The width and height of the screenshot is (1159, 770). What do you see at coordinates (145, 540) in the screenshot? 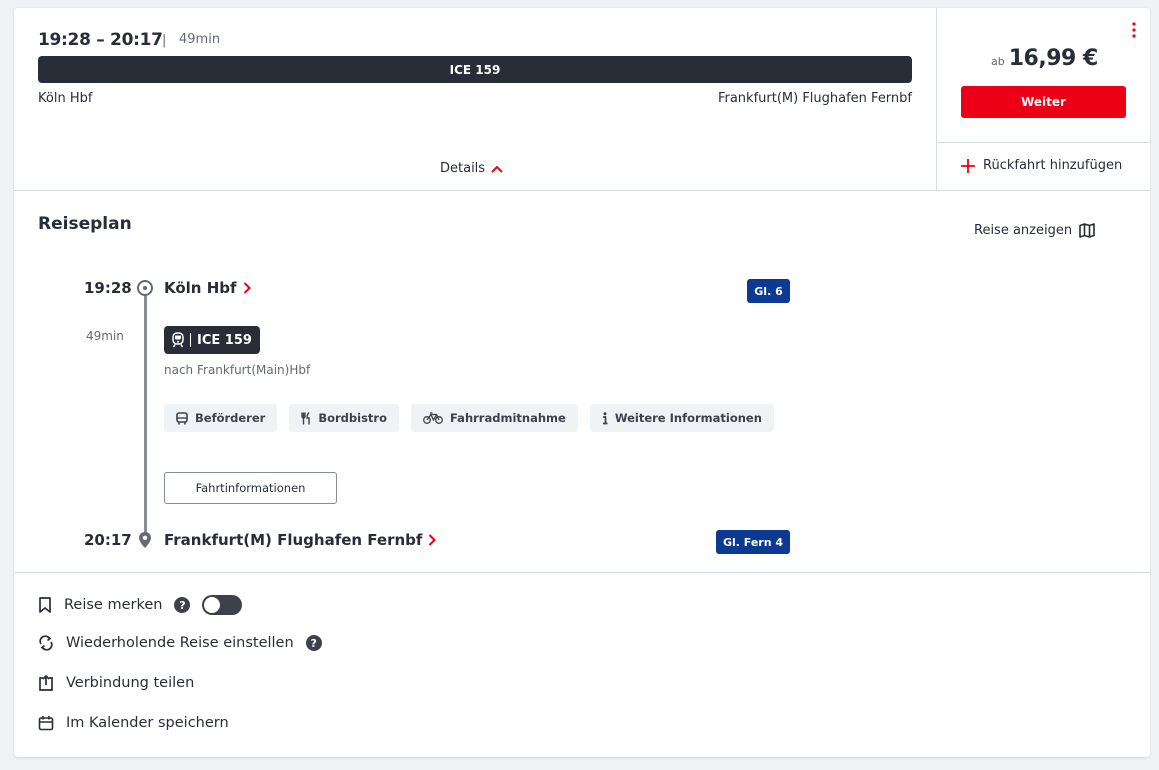
I see `location-pin-icon` at bounding box center [145, 540].